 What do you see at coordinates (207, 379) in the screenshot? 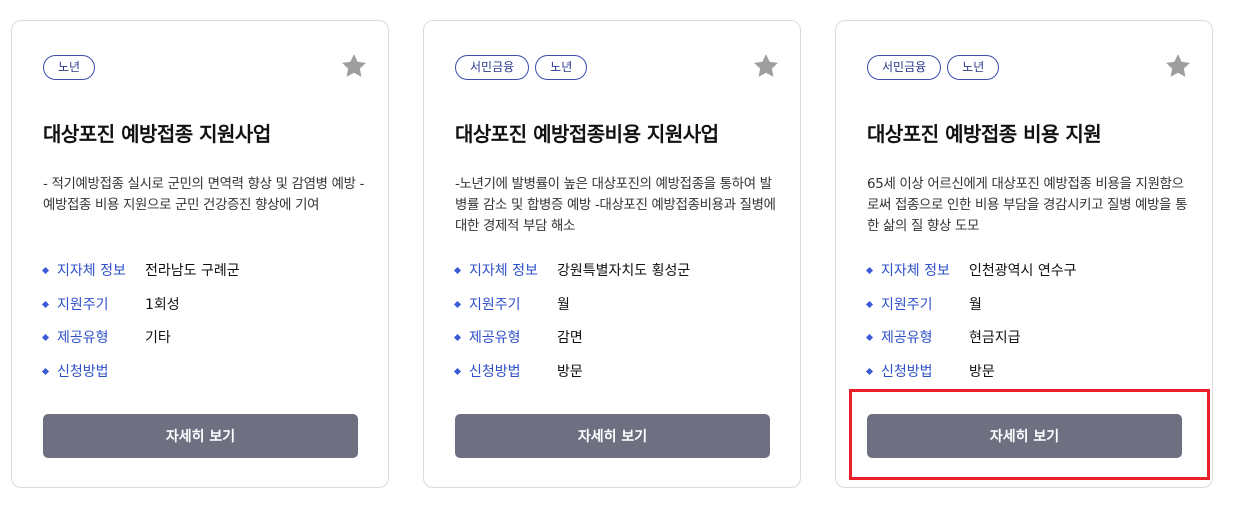
I see `info-row-apply: 신청방법` at bounding box center [207, 379].